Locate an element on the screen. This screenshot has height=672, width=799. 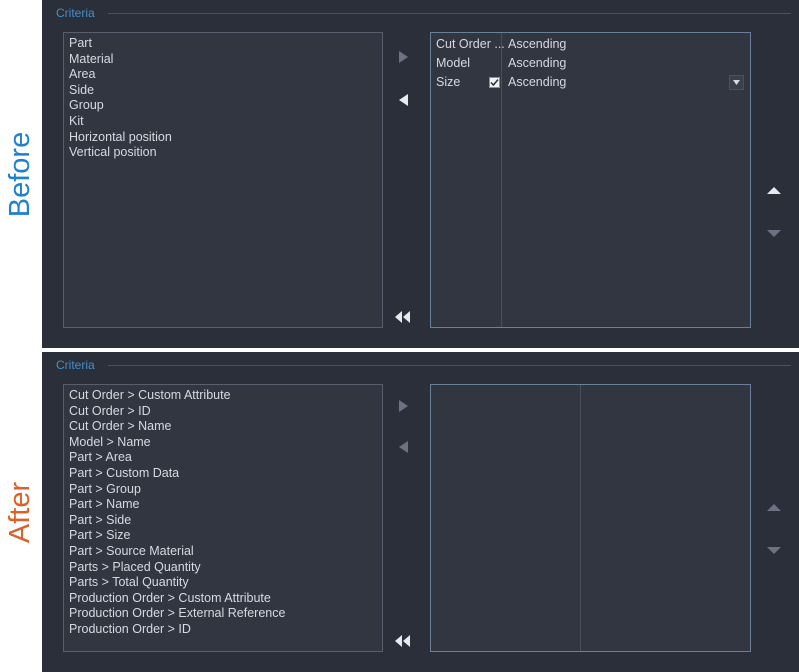
list-item: Part > Group is located at coordinates (223, 490).